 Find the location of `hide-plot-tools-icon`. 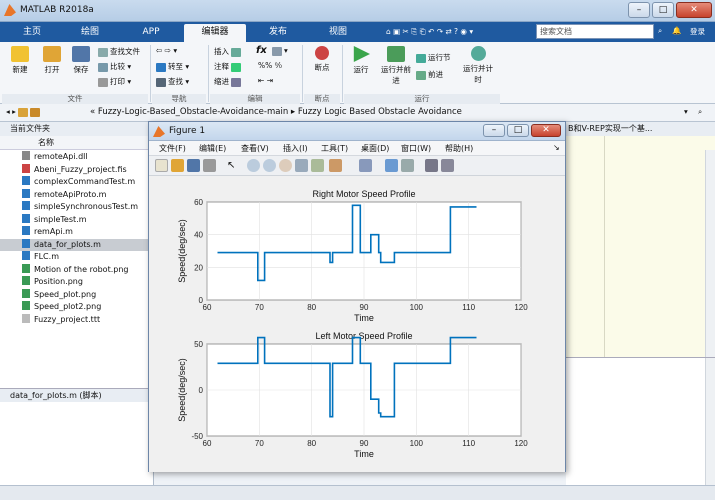

hide-plot-tools-icon is located at coordinates (431, 165).